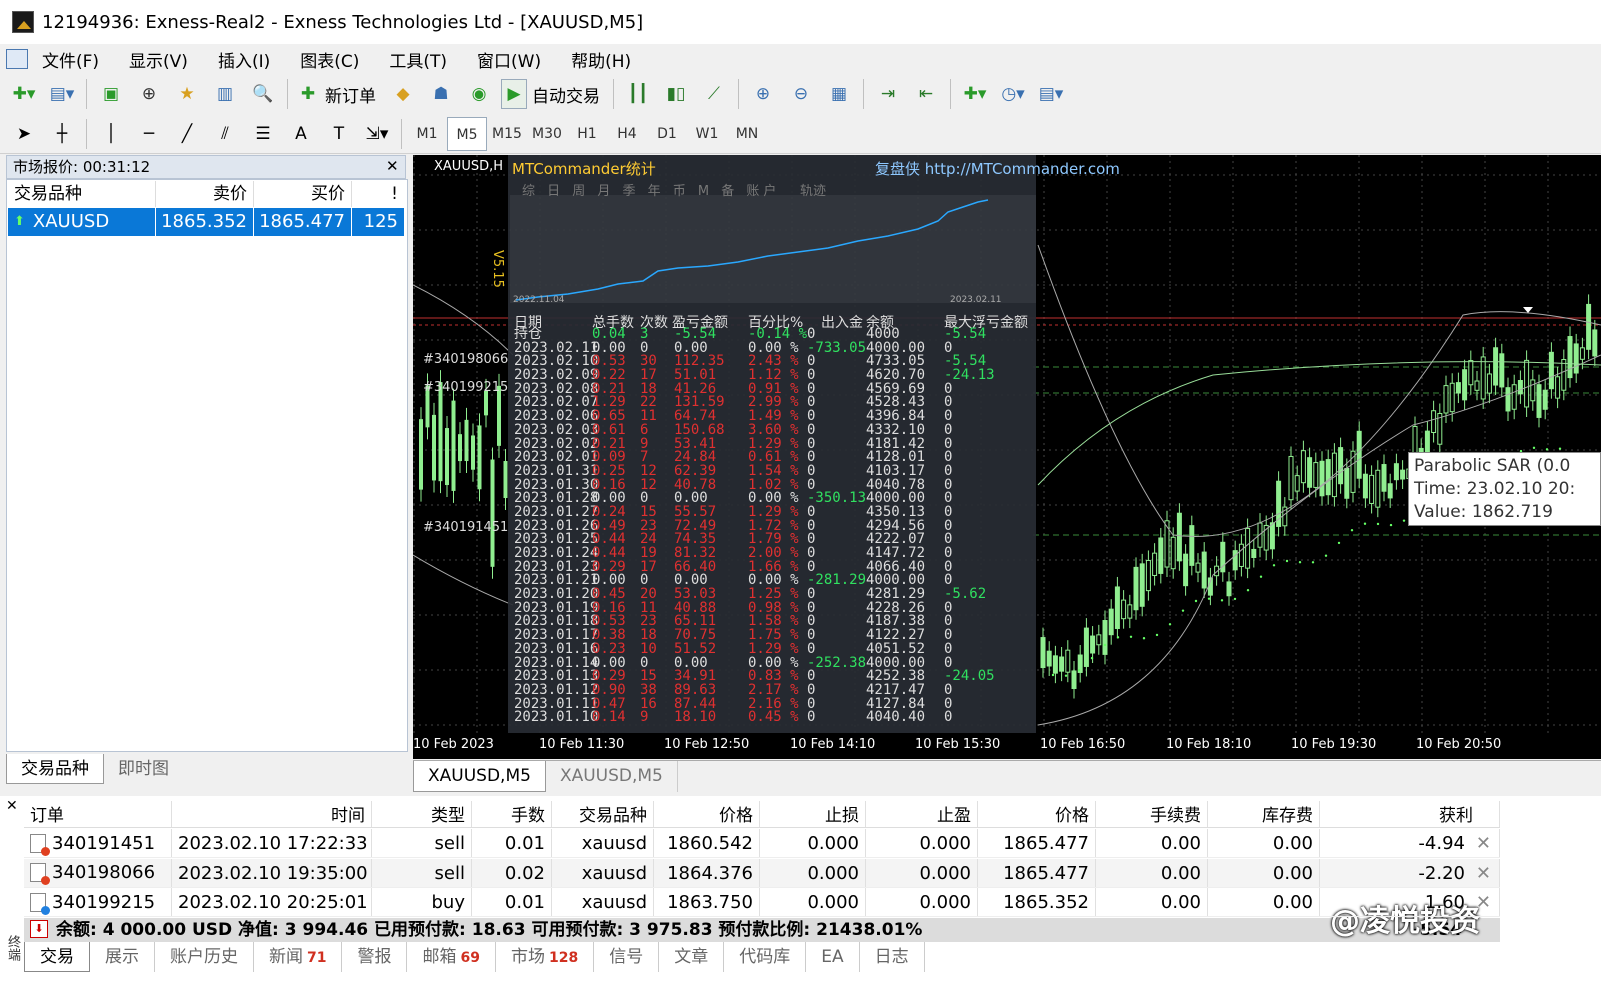 Image resolution: width=1601 pixels, height=998 pixels. I want to click on cursor-icon: ➤, so click(24, 134).